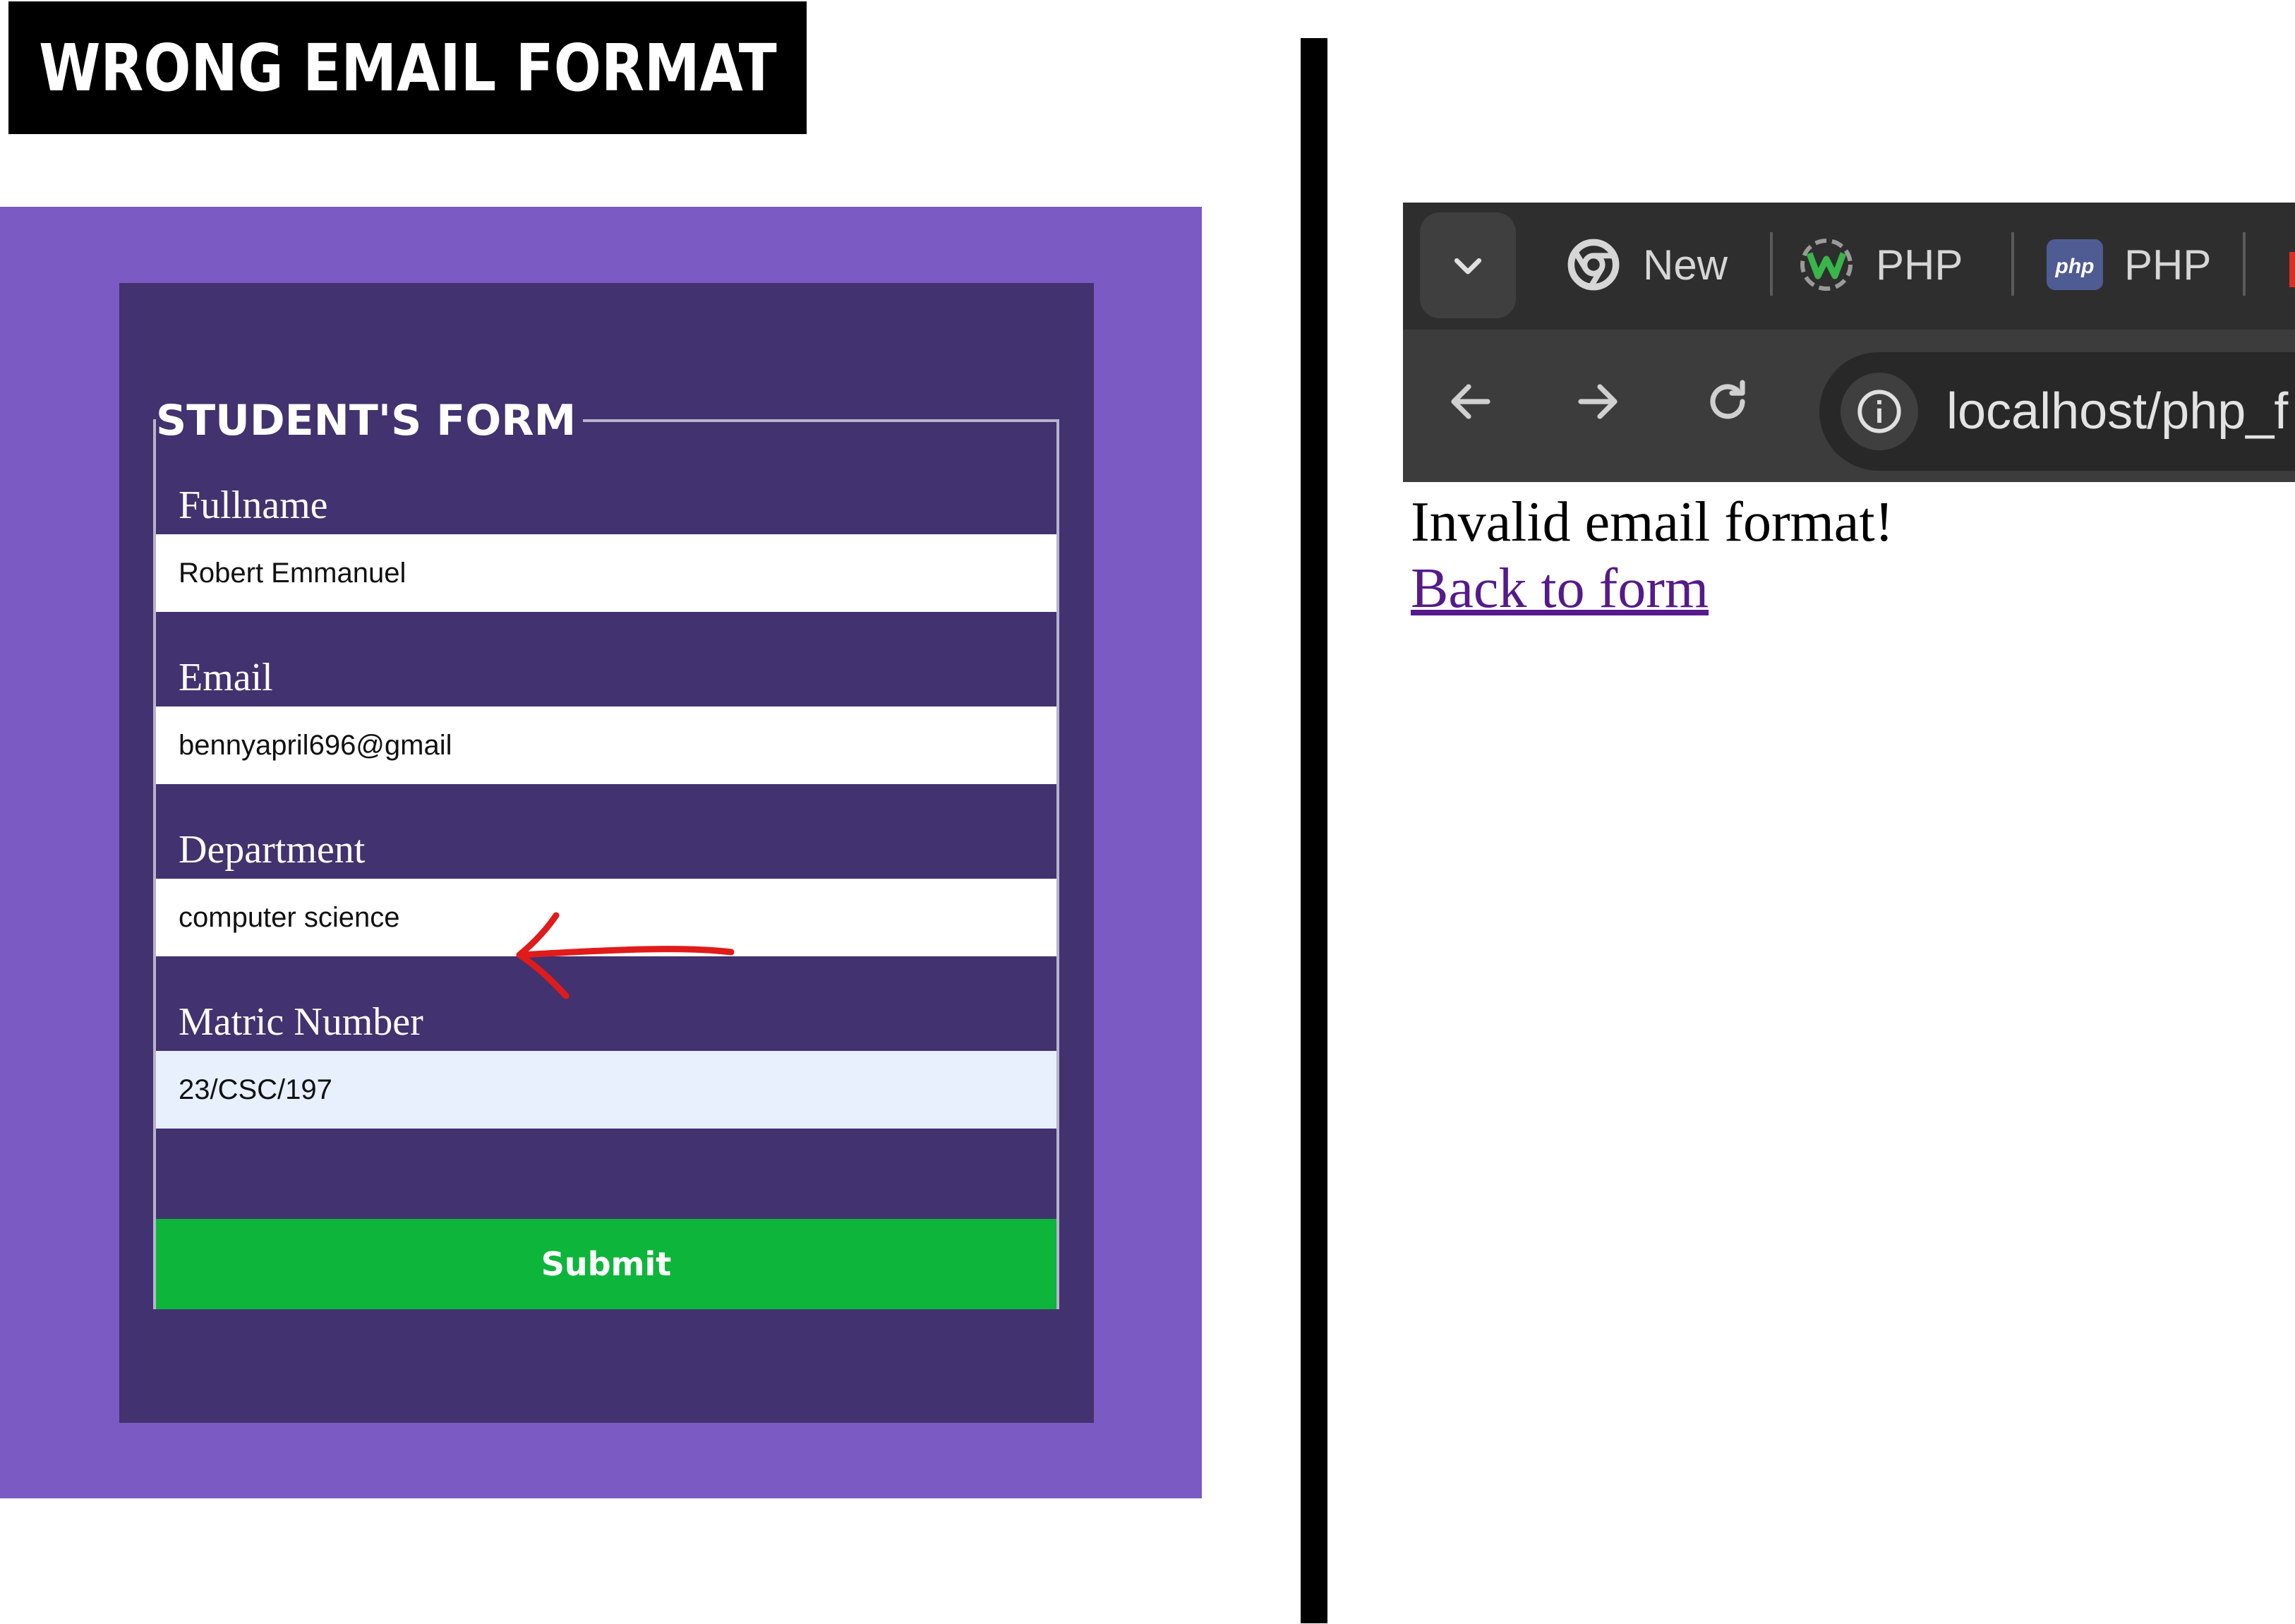 The width and height of the screenshot is (2295, 1624). What do you see at coordinates (606, 745) in the screenshot?
I see `email-input: bennyapril696@gmail` at bounding box center [606, 745].